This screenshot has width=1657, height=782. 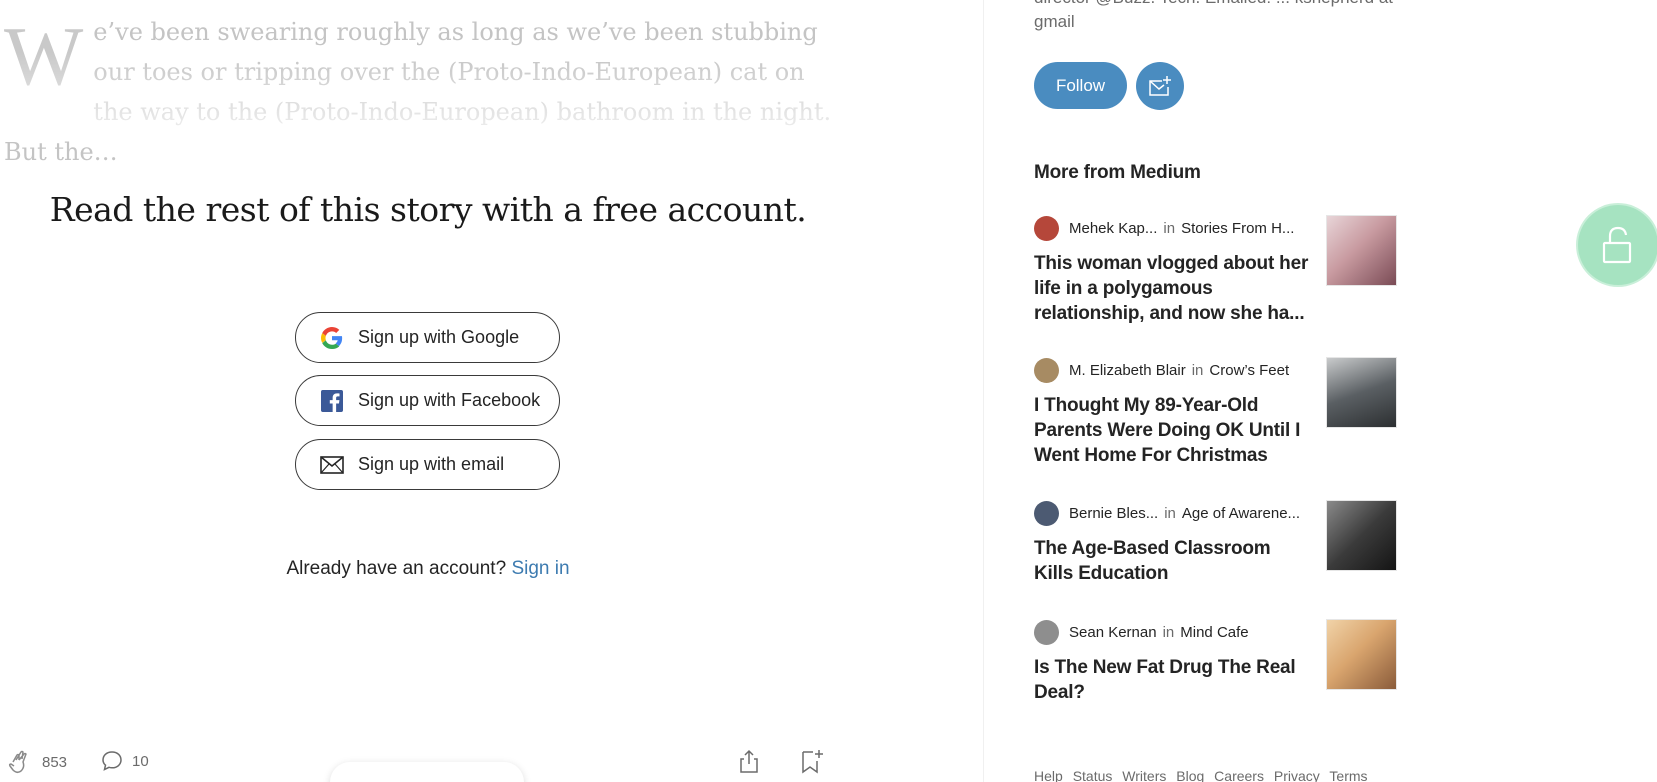 I want to click on comment-count: 10, so click(x=140, y=761).